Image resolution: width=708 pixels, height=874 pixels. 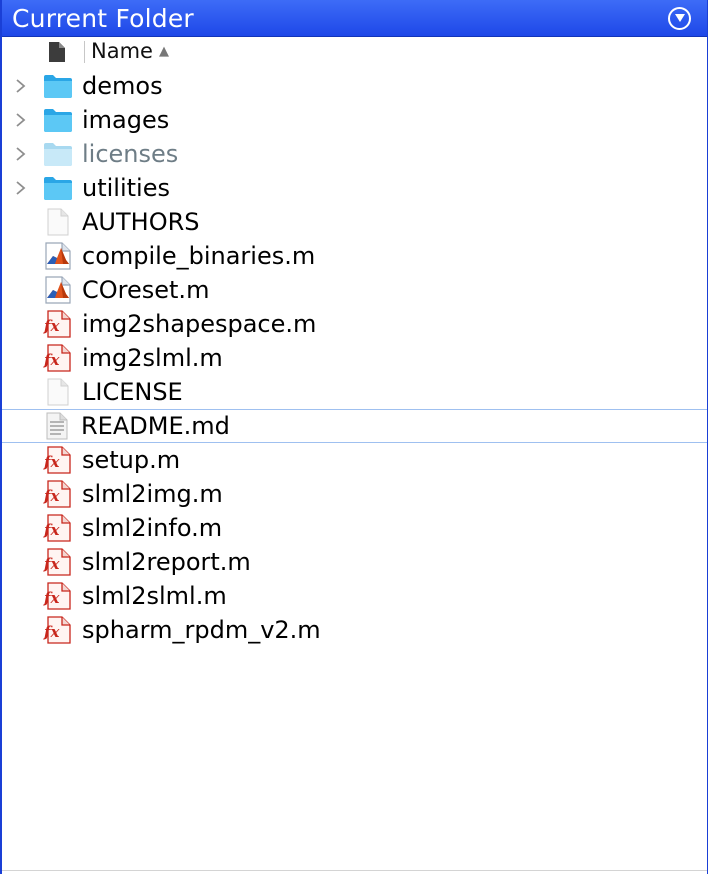 I want to click on file-row: README.md, so click(x=354, y=426).